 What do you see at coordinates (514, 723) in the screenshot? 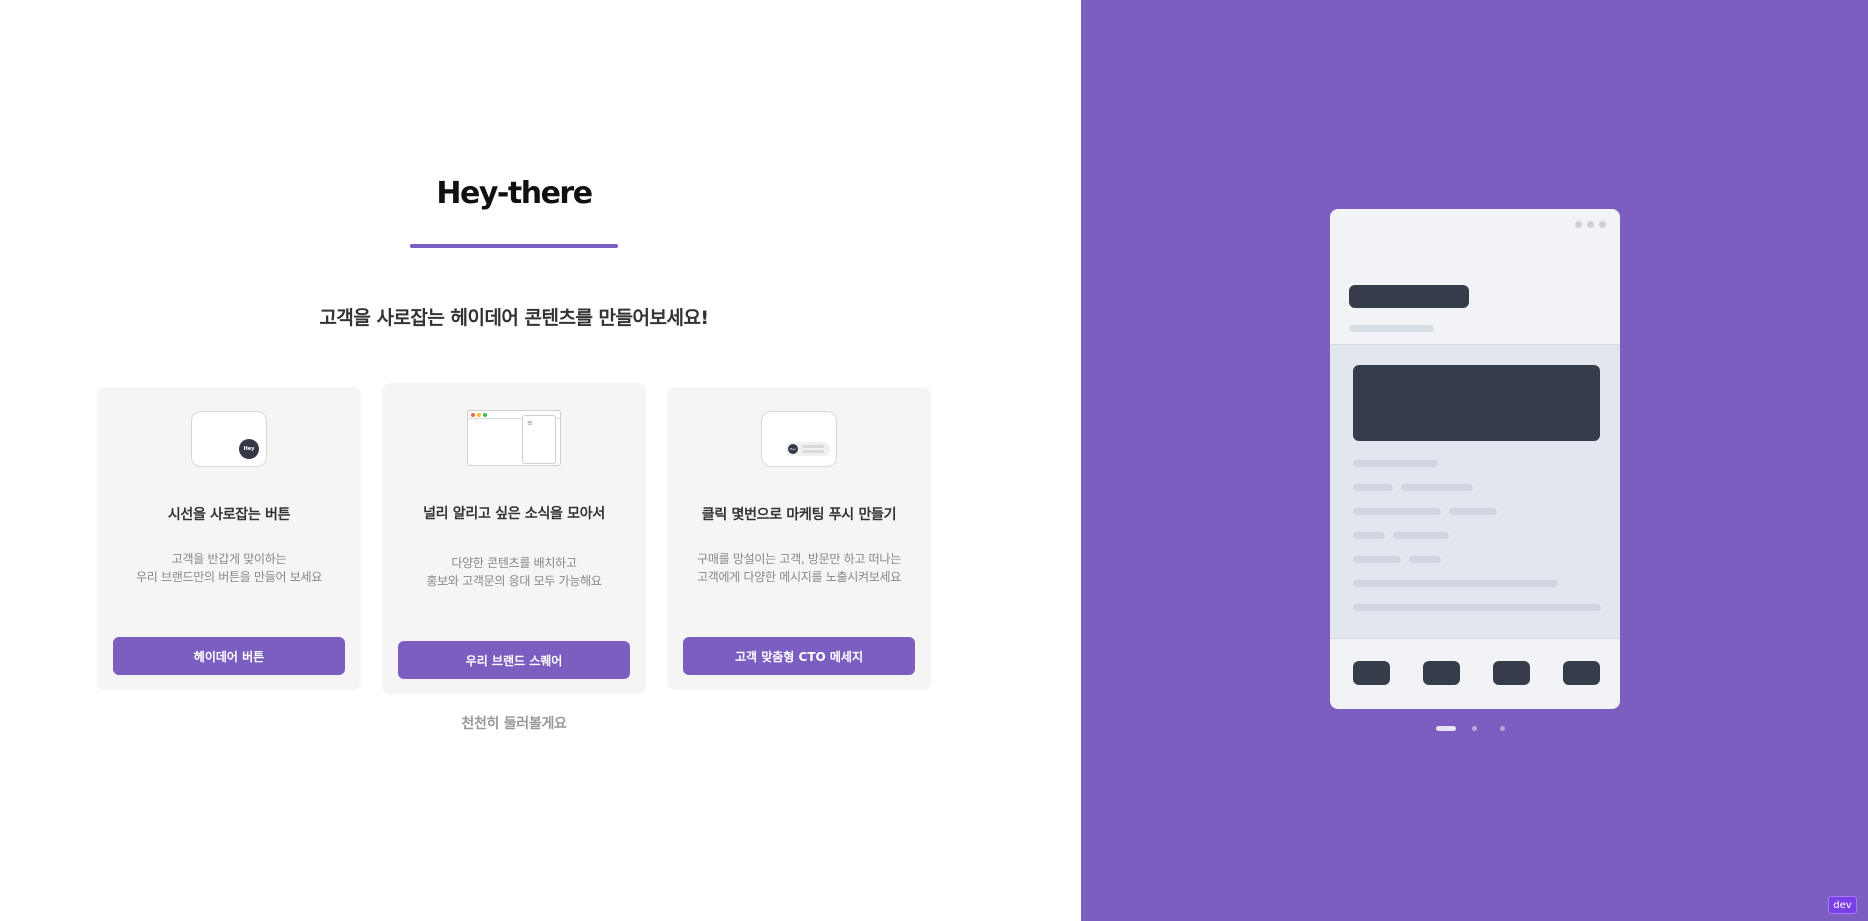
I see `browse-later-link: 천천히 둘러볼게요` at bounding box center [514, 723].